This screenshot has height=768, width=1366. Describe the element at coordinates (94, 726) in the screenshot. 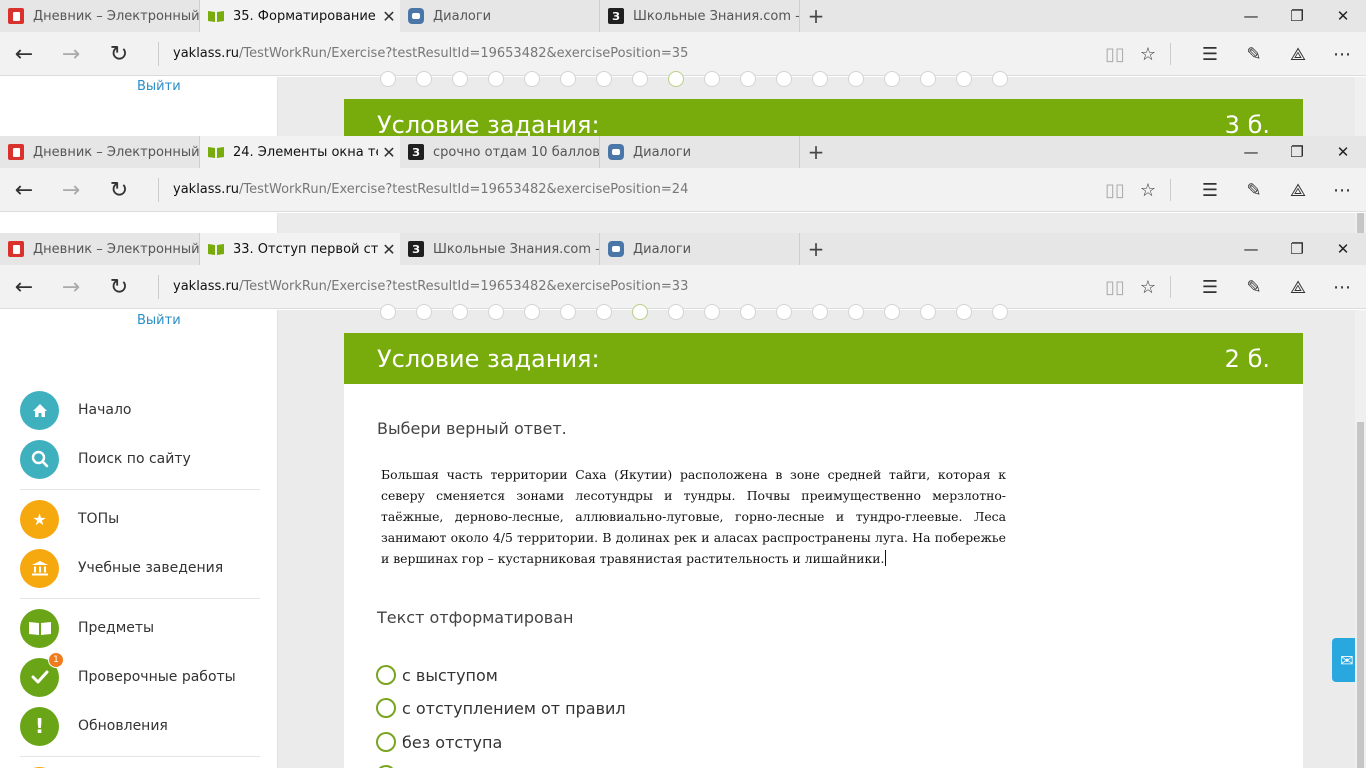

I see `nav-updates: ! Обновления` at that location.